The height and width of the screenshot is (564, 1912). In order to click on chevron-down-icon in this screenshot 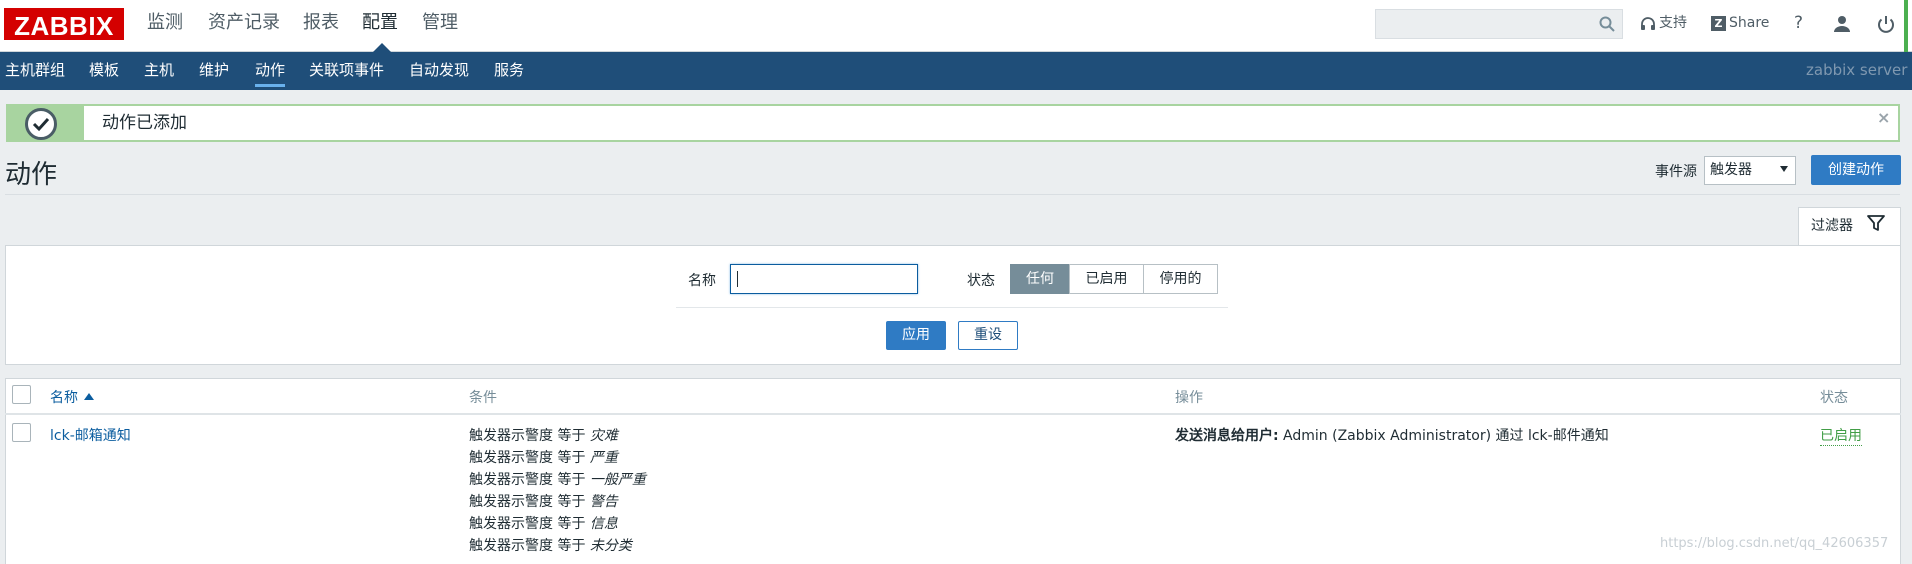, I will do `click(1784, 169)`.